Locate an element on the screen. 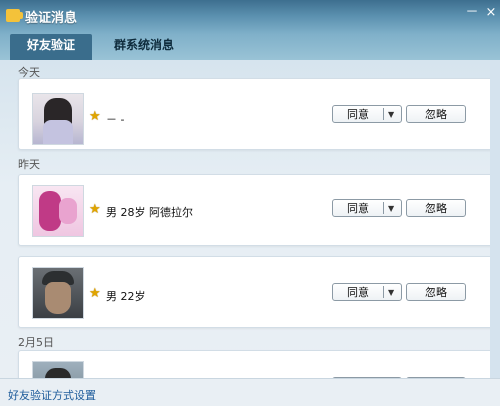  request-info: － - is located at coordinates (115, 119).